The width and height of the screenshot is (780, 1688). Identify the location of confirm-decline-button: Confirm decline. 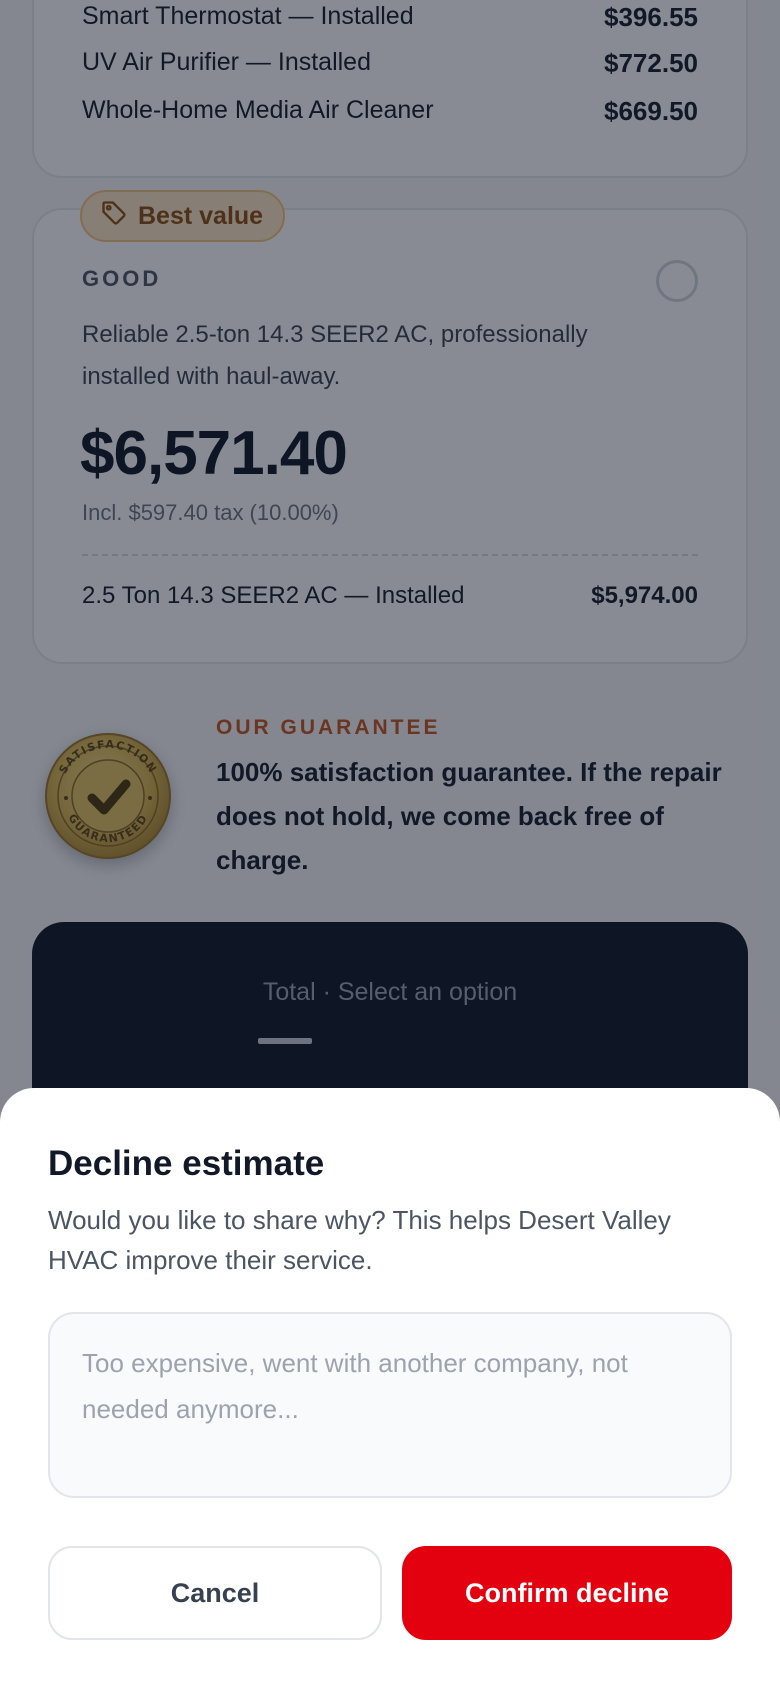
(567, 1593).